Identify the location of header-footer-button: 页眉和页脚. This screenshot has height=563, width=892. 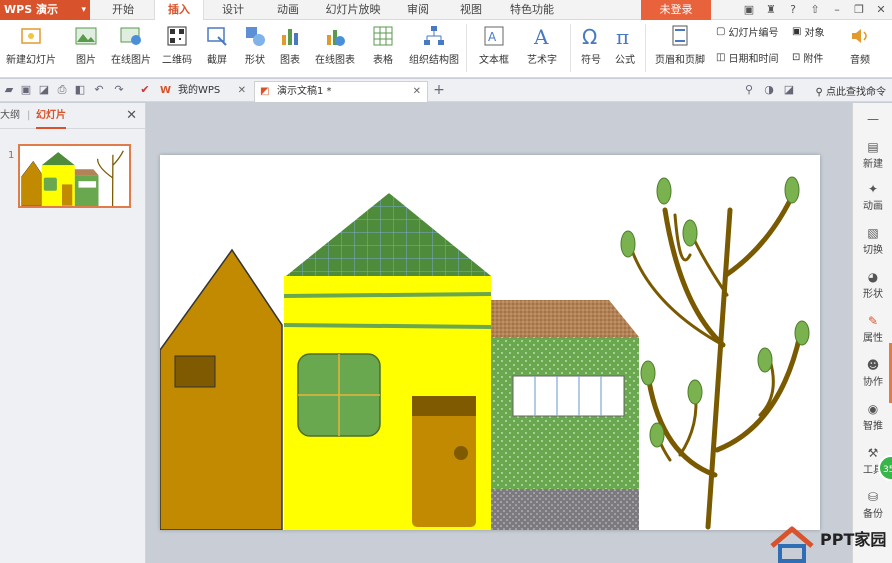
(680, 48).